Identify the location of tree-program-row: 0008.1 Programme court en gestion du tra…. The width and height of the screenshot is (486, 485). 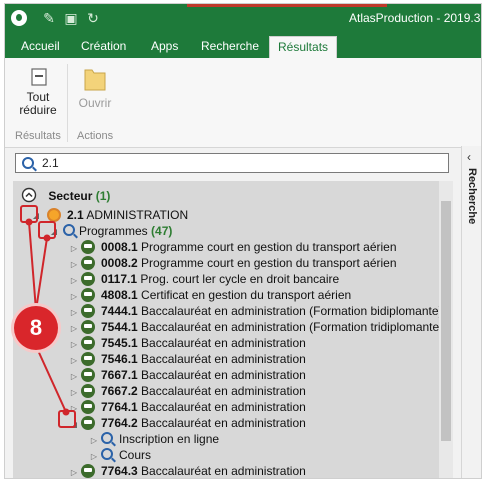
(249, 247).